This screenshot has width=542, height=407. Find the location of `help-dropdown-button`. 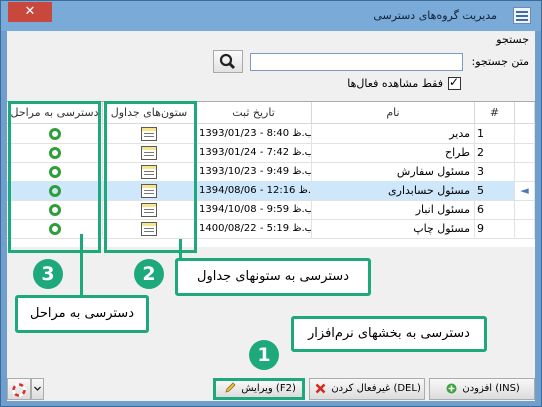

help-dropdown-button is located at coordinates (37, 389).